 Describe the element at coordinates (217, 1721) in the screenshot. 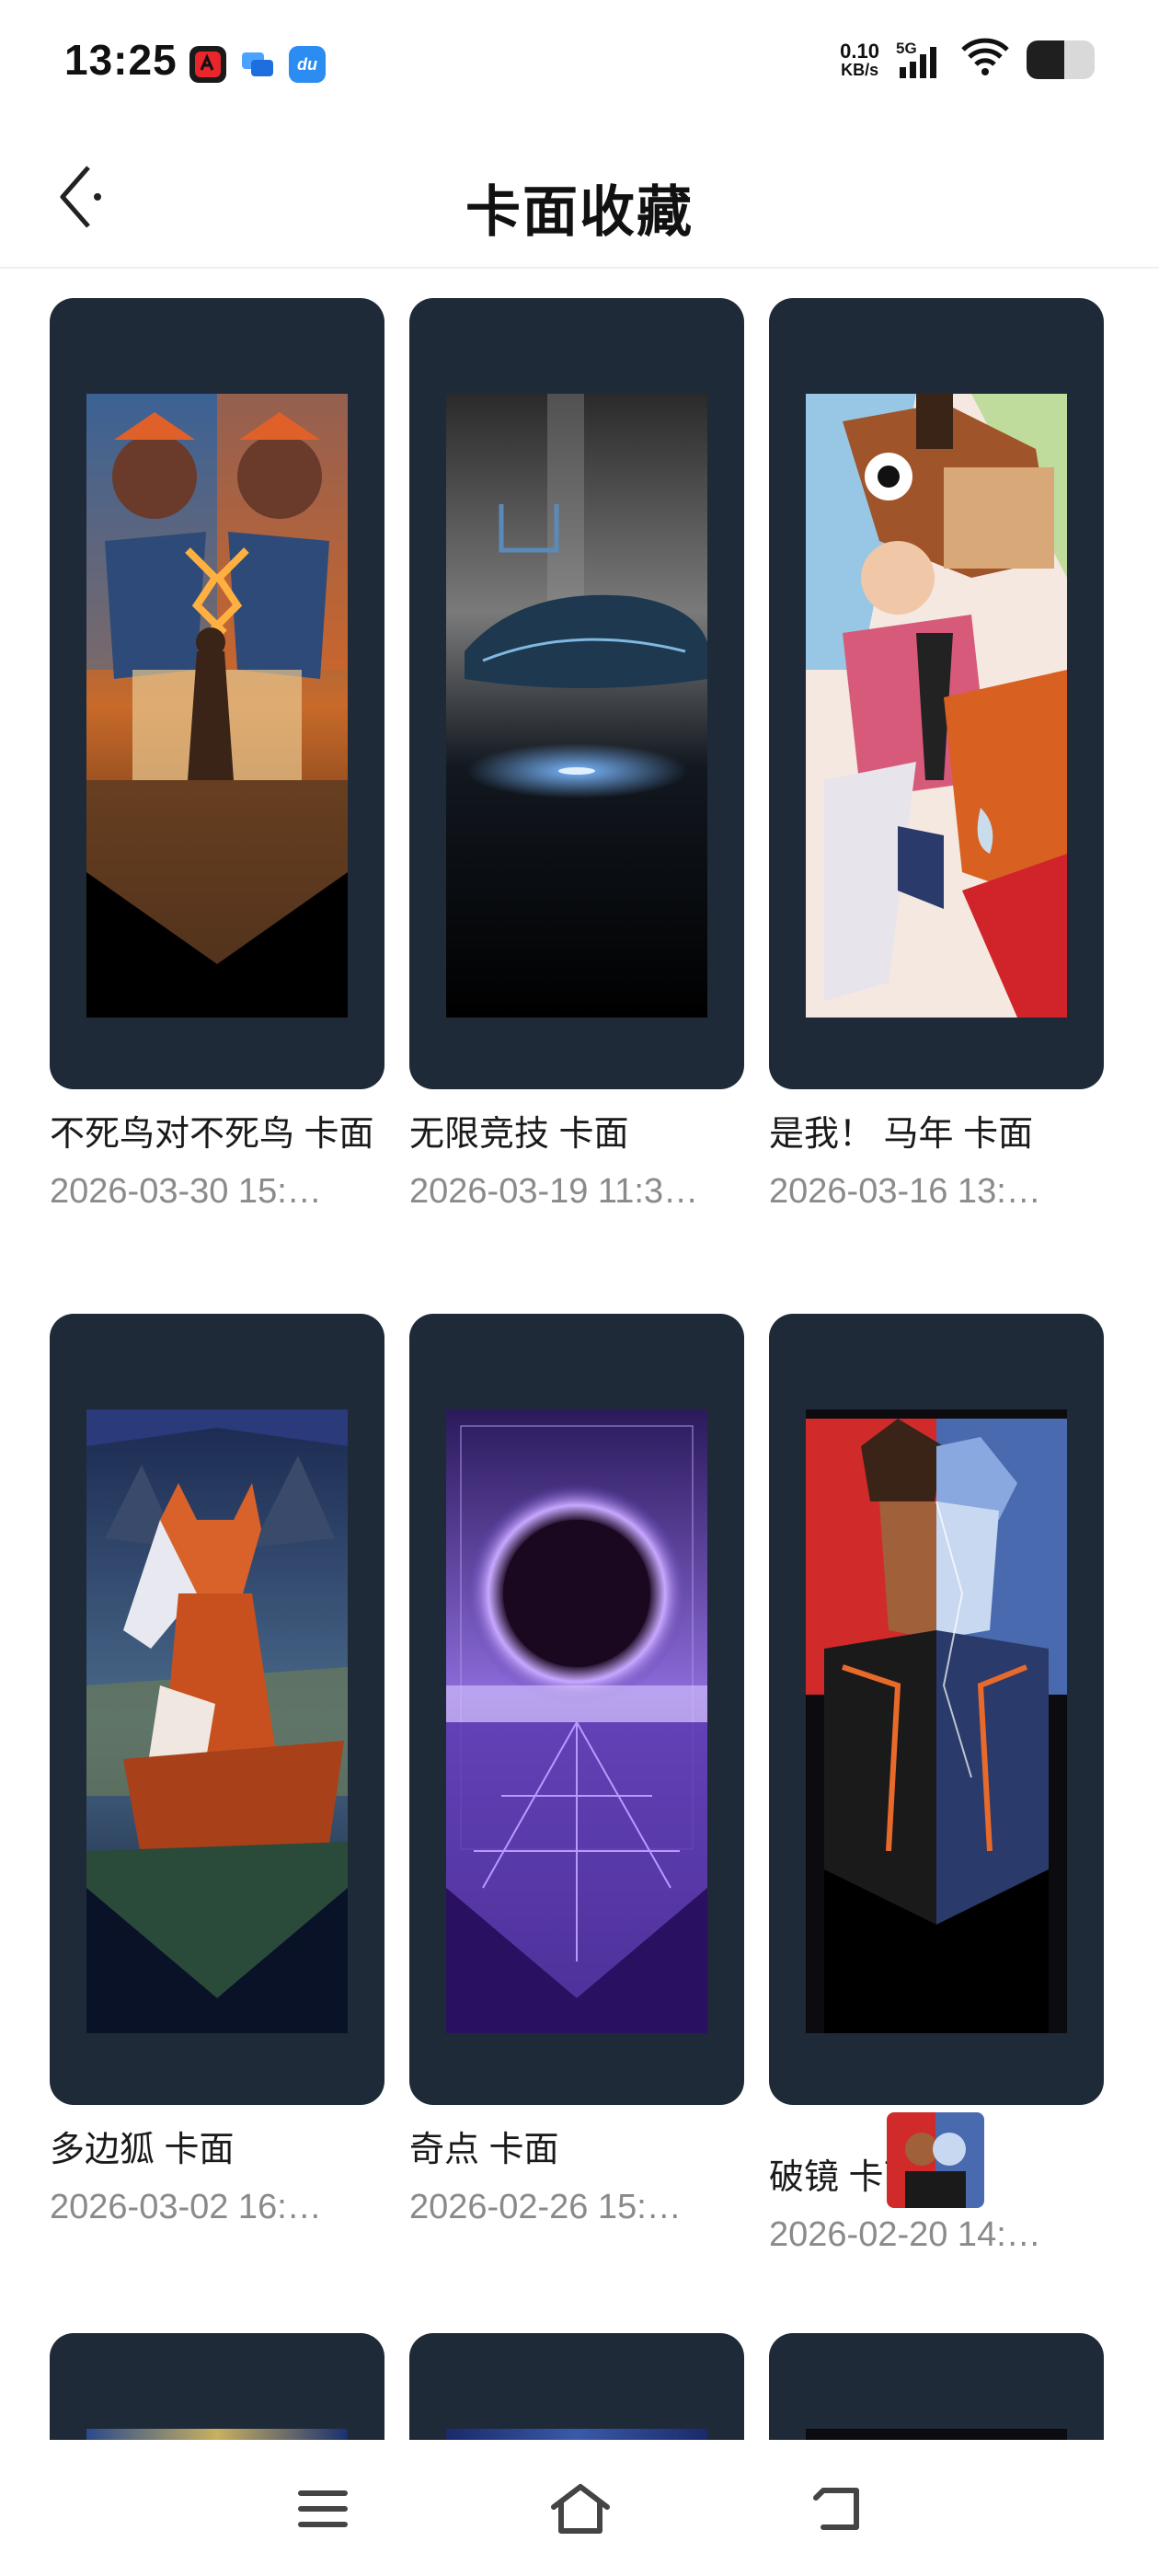

I see `card-art-fox` at that location.